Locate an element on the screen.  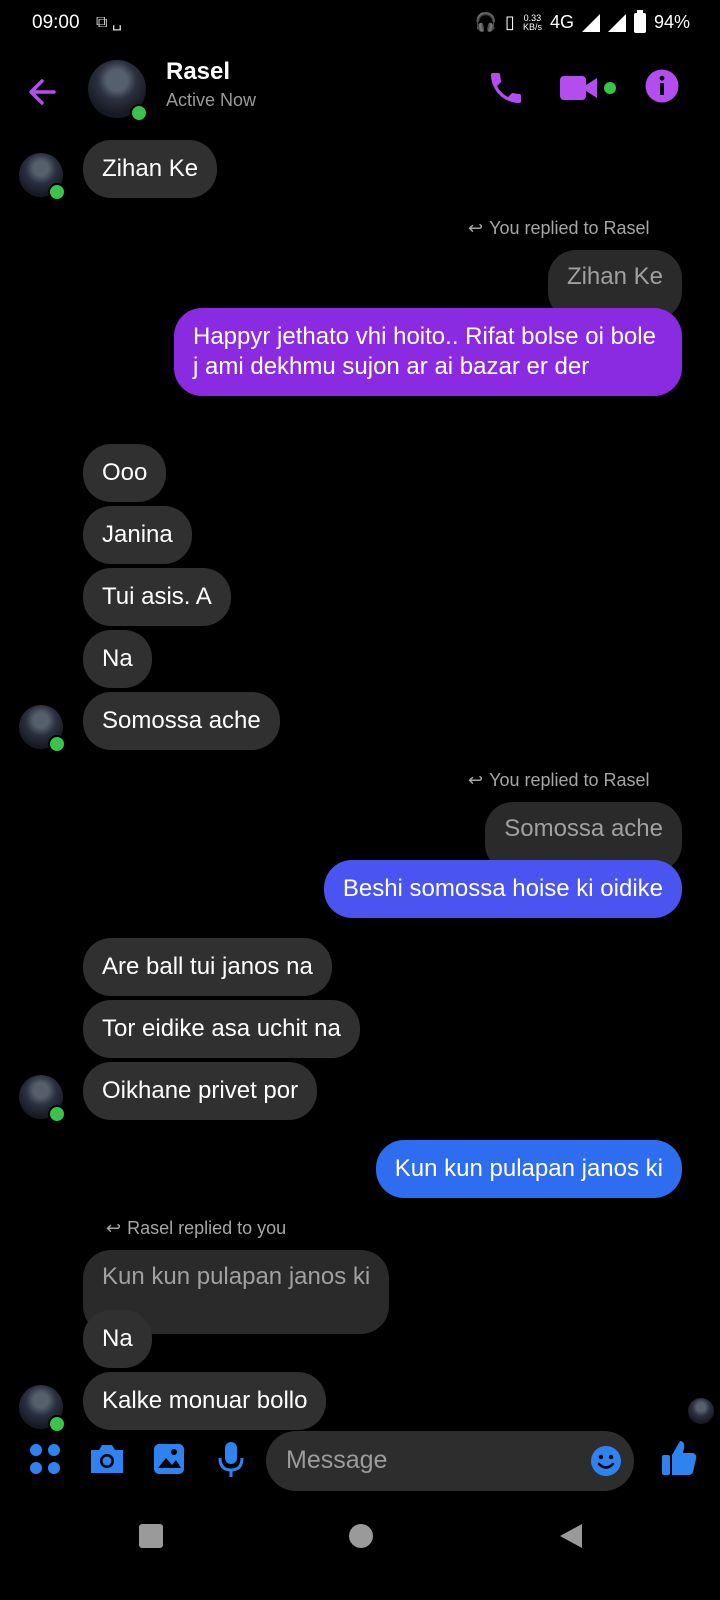
message-bubble-incoming: Oikhane privet por is located at coordinates (200, 1091).